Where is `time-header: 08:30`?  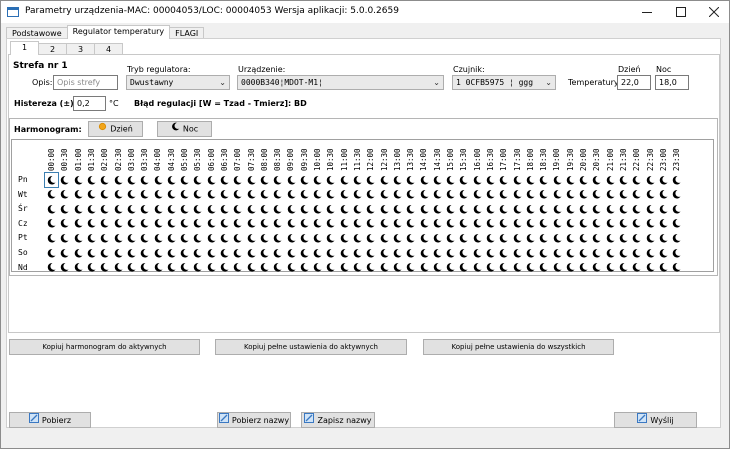
time-header: 08:30 is located at coordinates (277, 157).